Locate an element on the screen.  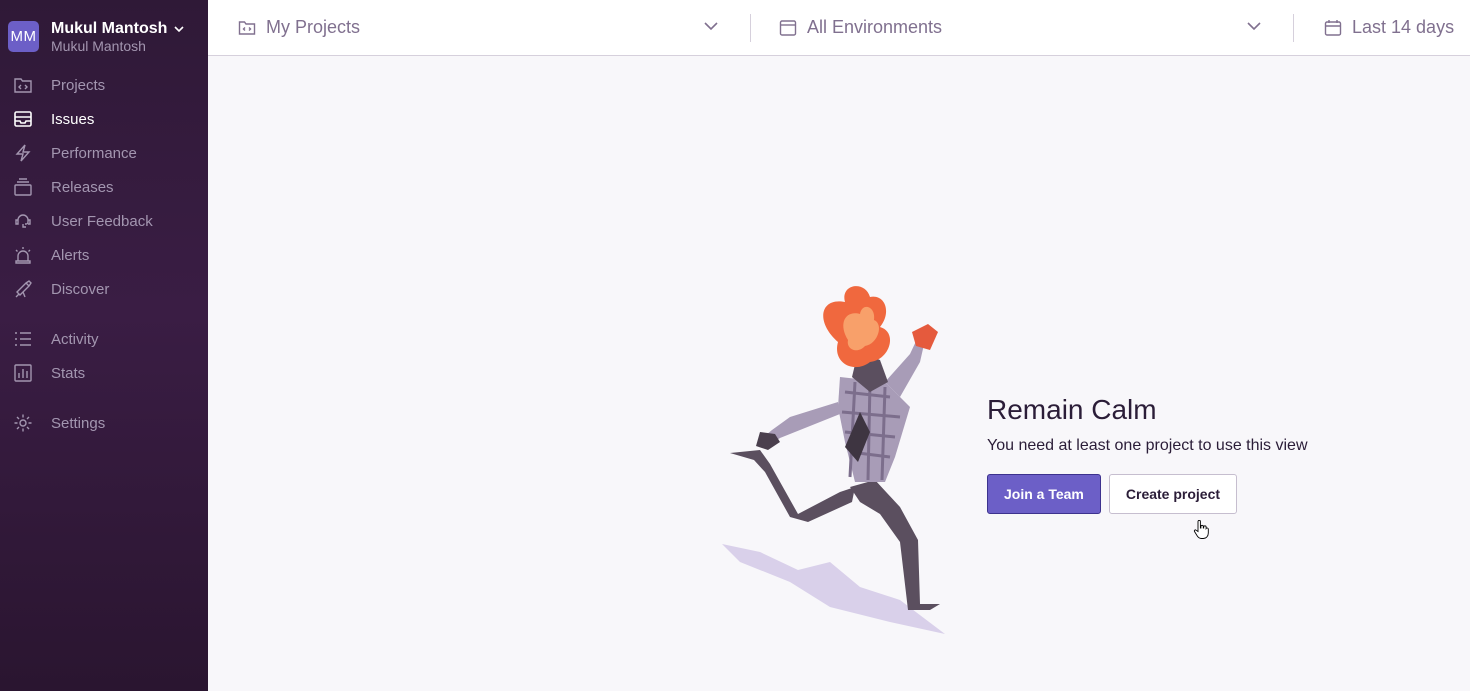
settings-icon is located at coordinates (23, 423).